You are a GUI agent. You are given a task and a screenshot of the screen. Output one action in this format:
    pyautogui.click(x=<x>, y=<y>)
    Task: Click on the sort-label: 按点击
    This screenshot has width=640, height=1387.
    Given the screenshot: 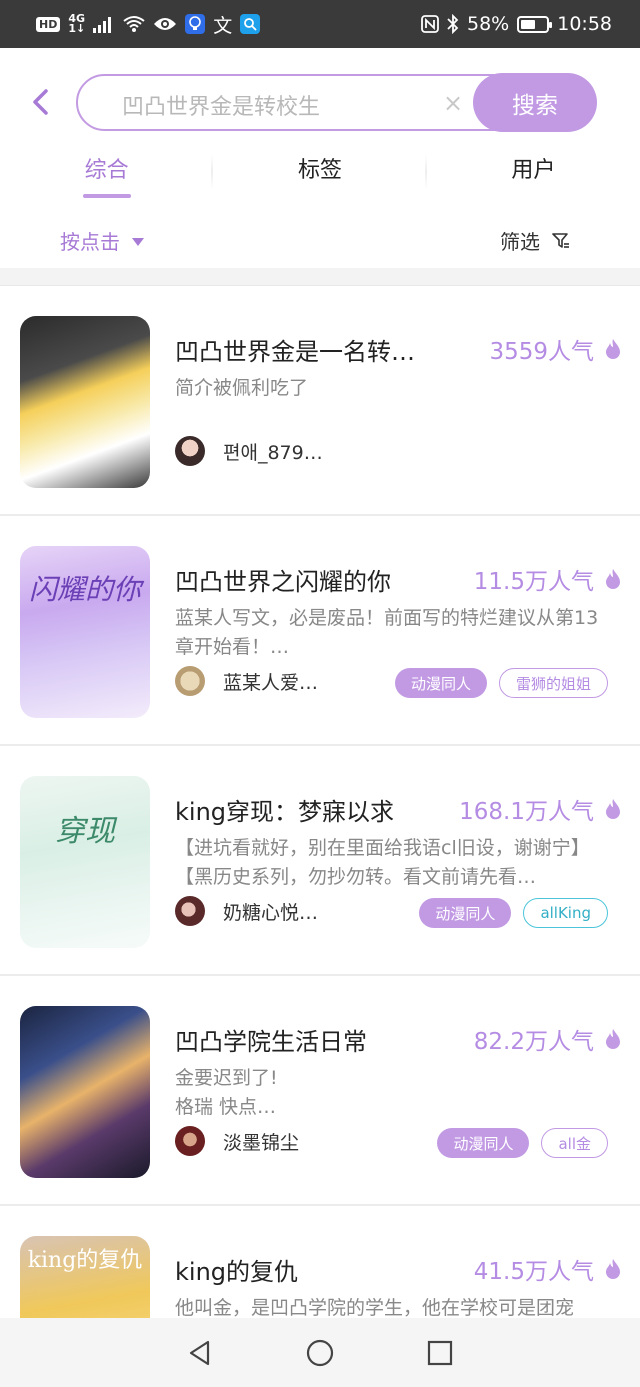 What is the action you would take?
    pyautogui.click(x=90, y=242)
    